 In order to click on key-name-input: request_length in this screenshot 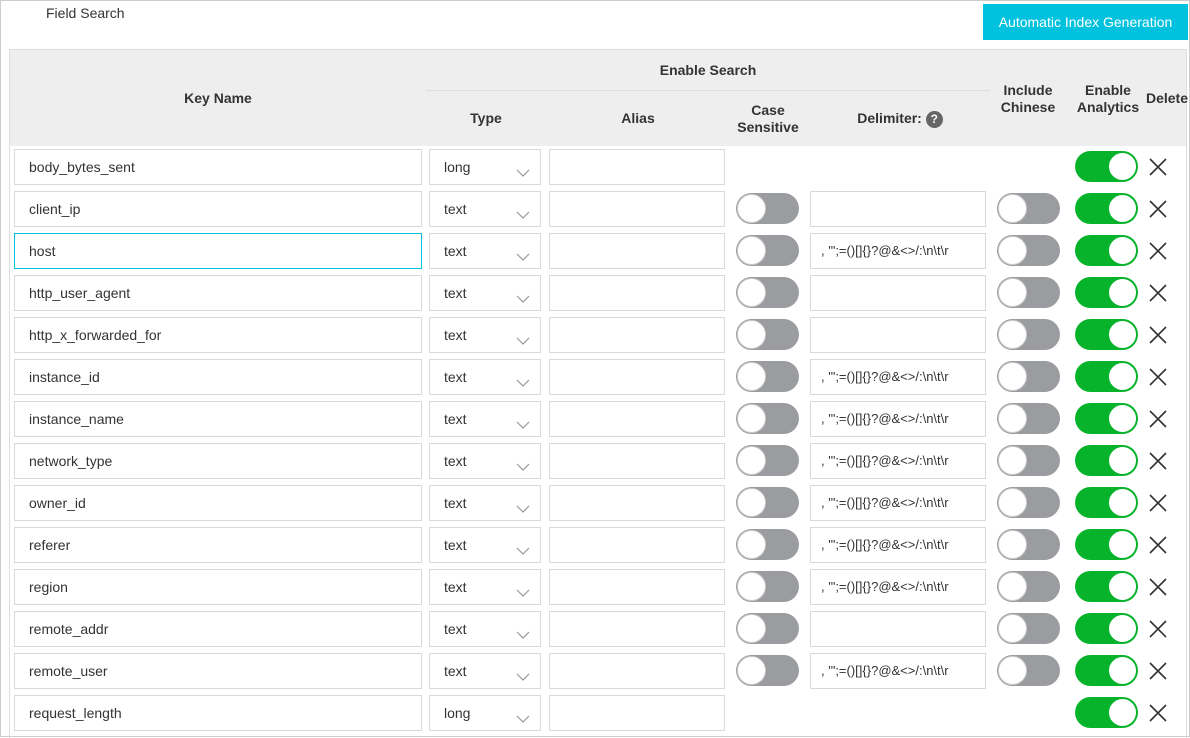, I will do `click(218, 713)`.